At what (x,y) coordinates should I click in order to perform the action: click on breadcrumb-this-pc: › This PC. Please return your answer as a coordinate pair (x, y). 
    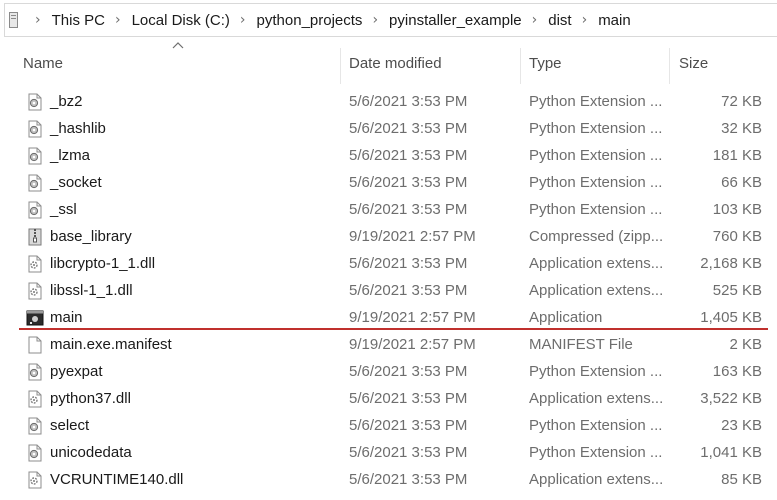
    Looking at the image, I should click on (65, 20).